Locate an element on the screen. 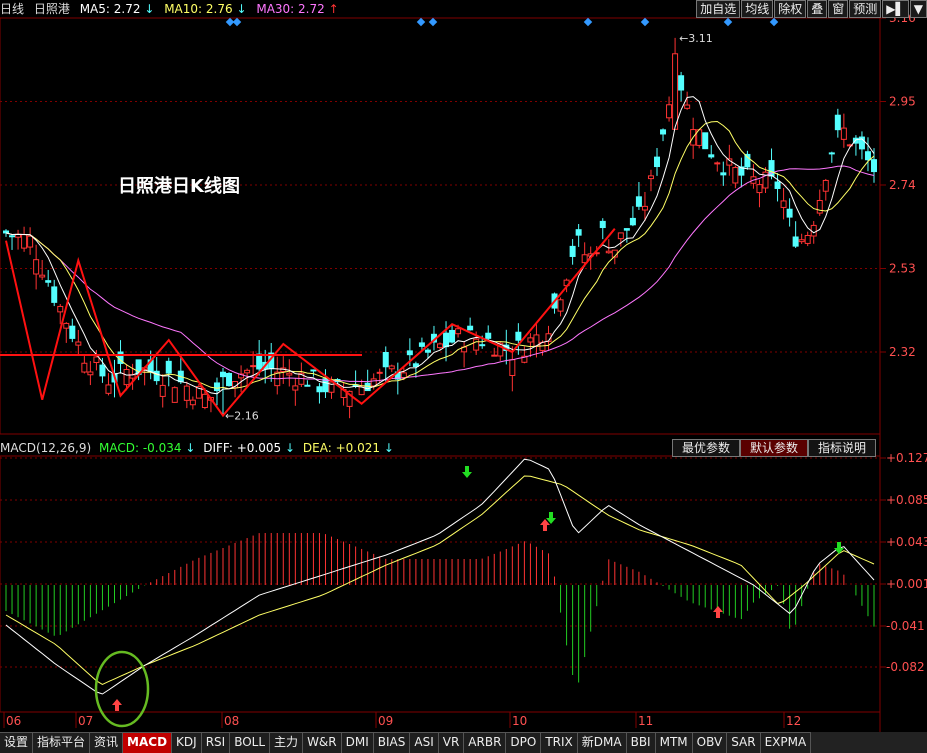 This screenshot has height=753, width=927. dea-value: +0.021 is located at coordinates (358, 448).